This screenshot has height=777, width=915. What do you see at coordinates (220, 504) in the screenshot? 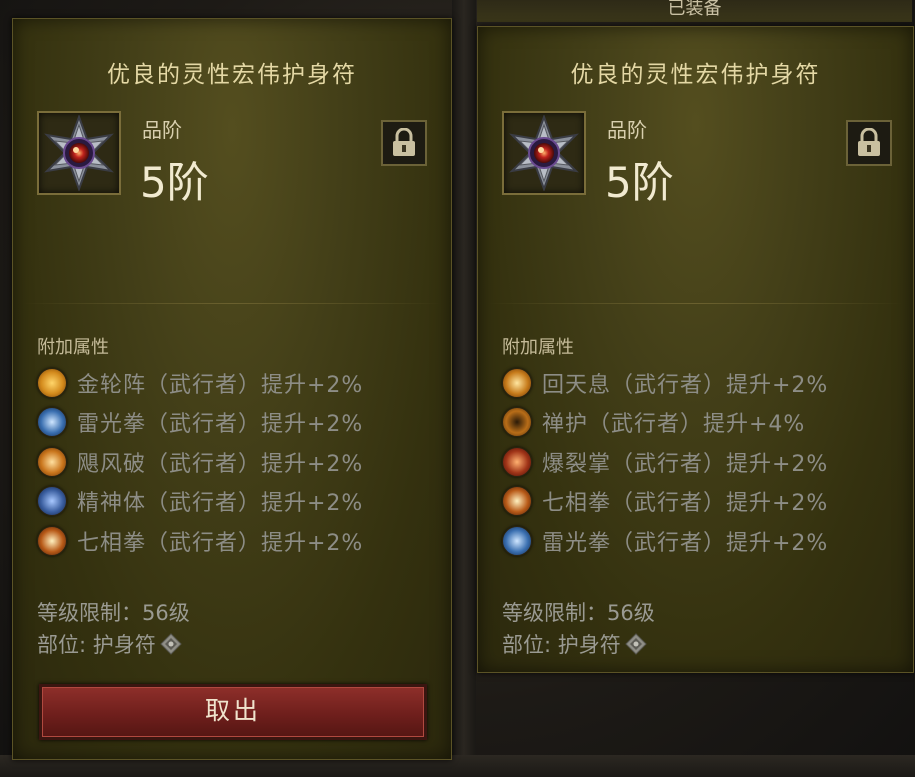
I see `affix-text: 精神体（武行者）提升+2%` at bounding box center [220, 504].